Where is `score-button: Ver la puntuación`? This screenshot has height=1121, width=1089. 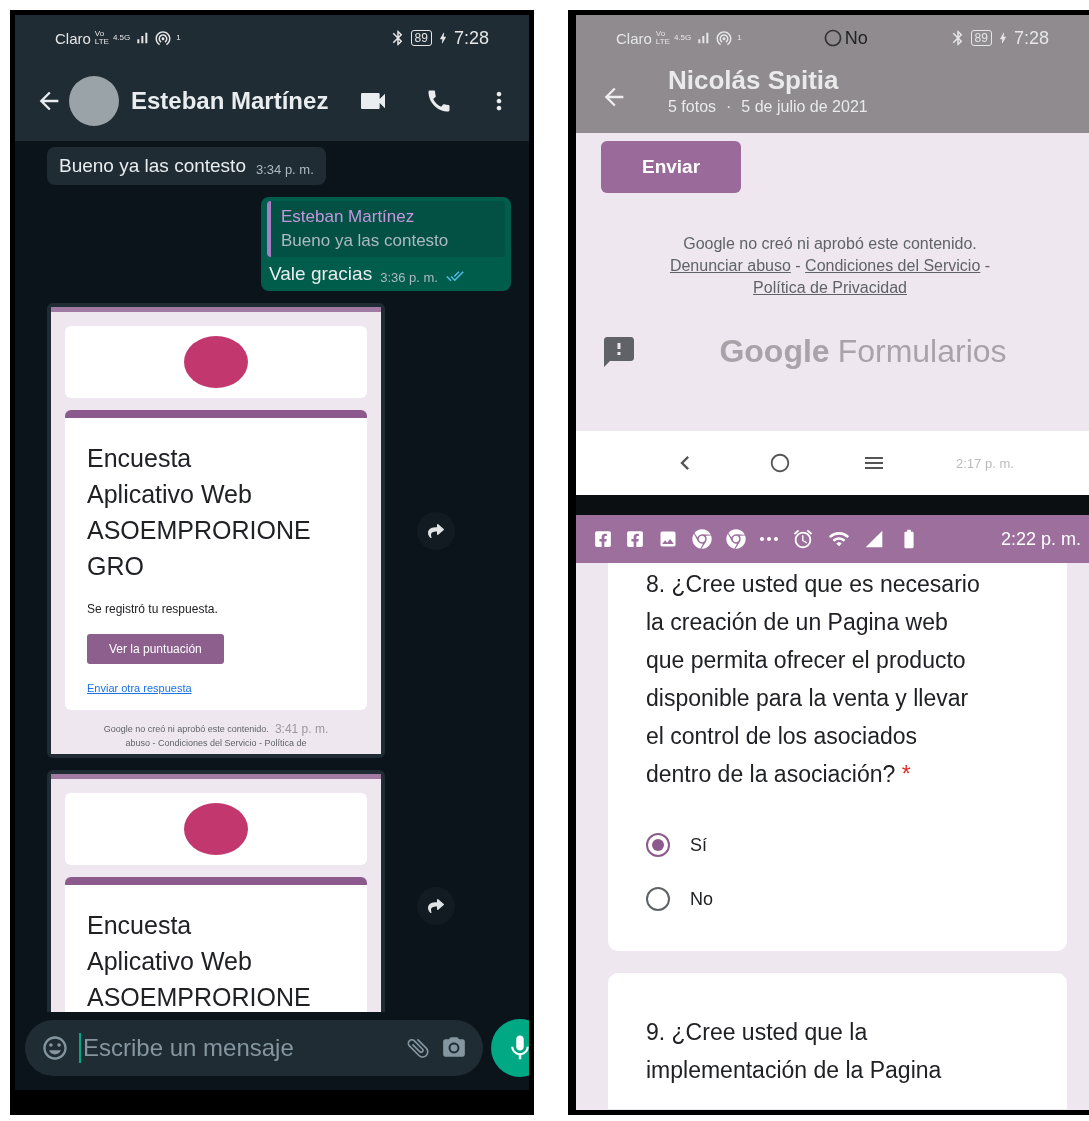
score-button: Ver la puntuación is located at coordinates (155, 649).